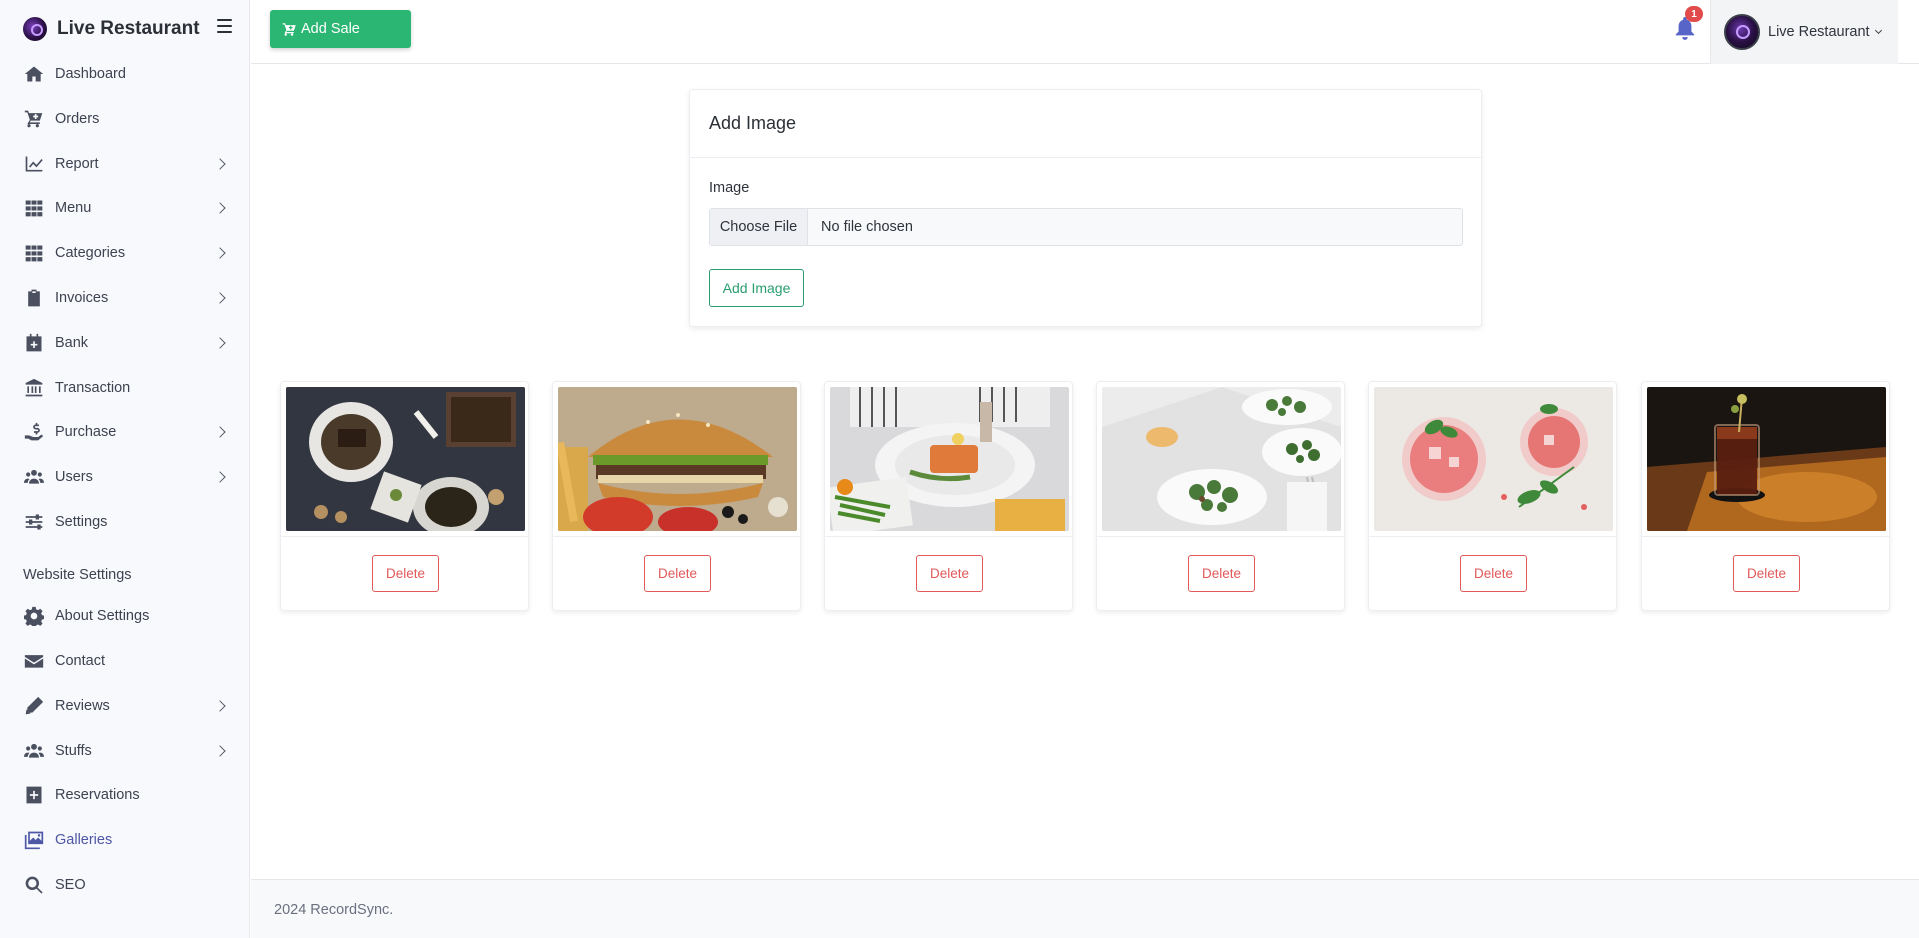  What do you see at coordinates (90, 74) in the screenshot?
I see `sidebar-item-label: Dashboard` at bounding box center [90, 74].